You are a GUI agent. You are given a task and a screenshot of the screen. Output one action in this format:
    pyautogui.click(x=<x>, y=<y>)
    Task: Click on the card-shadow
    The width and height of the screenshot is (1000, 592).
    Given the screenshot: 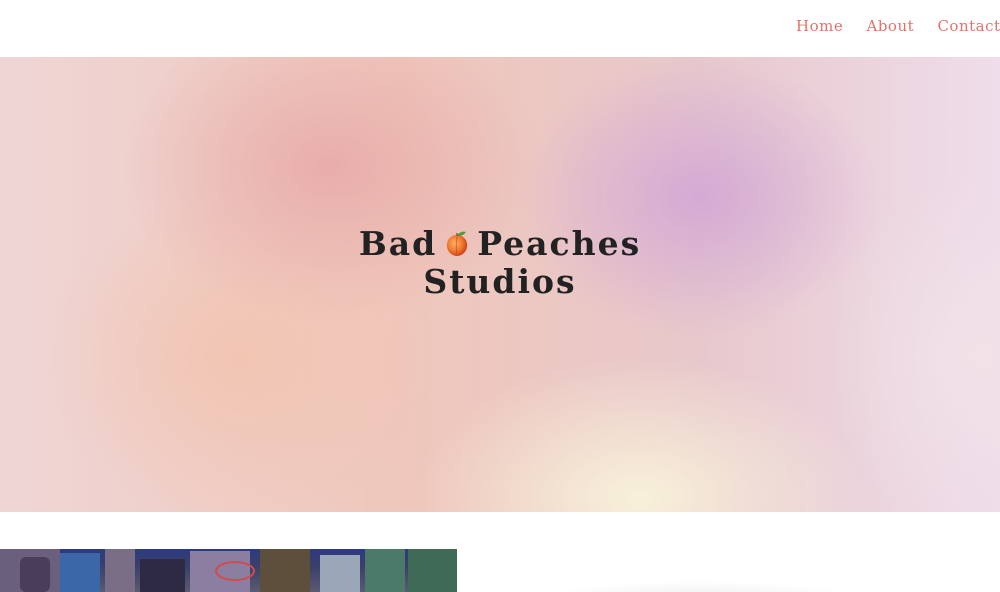 What is the action you would take?
    pyautogui.click(x=700, y=582)
    